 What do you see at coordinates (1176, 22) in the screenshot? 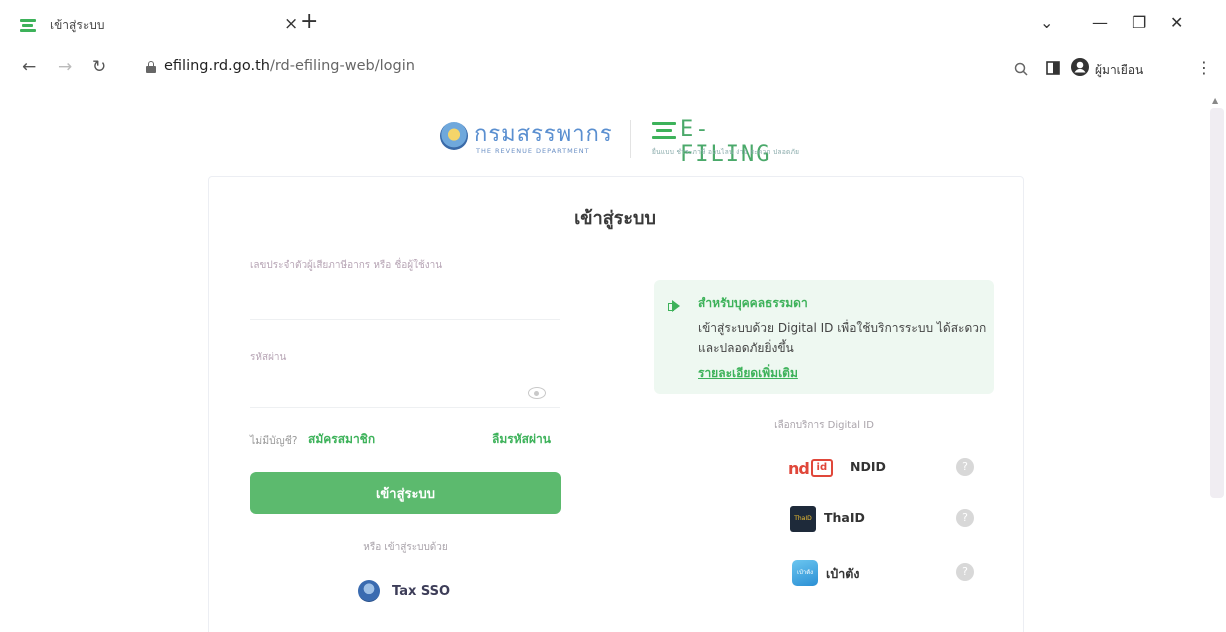
I see `close-window-button: ✕` at bounding box center [1176, 22].